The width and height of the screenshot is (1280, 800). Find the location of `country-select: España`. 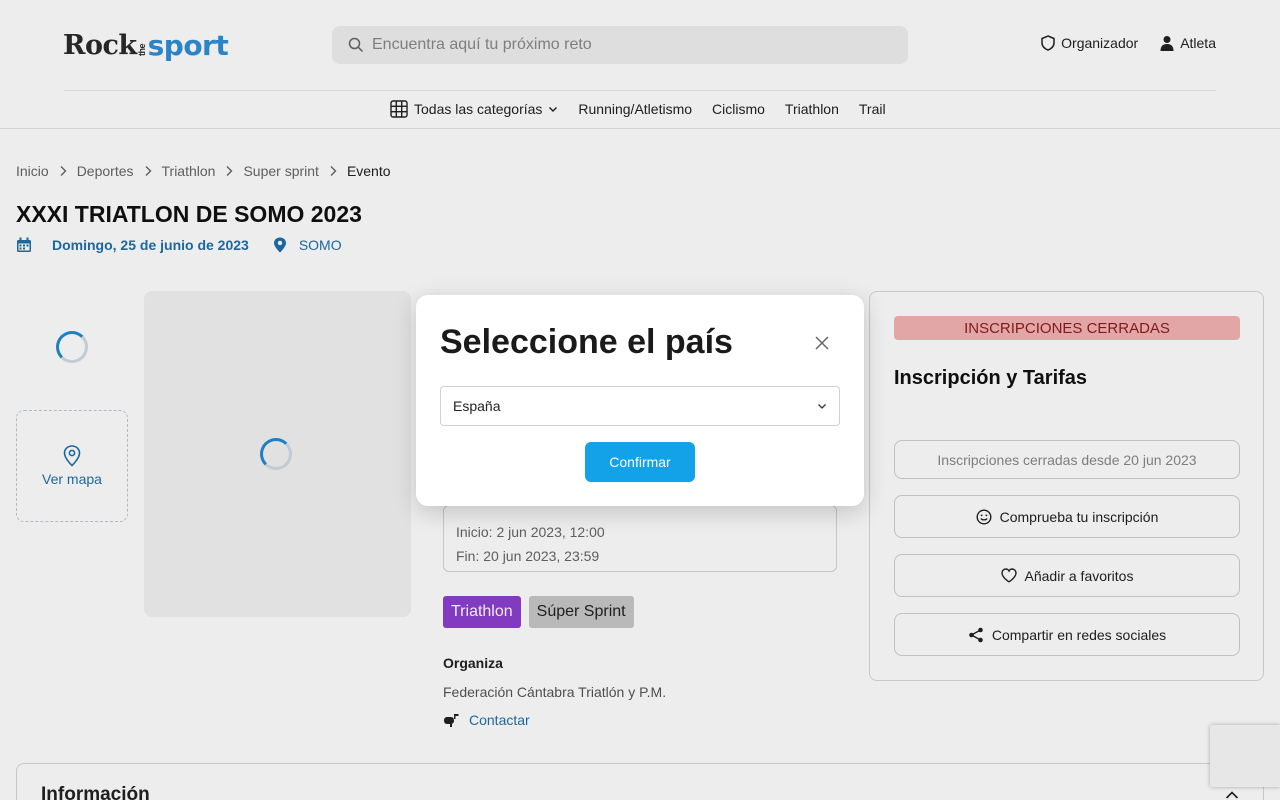

country-select: España is located at coordinates (640, 406).